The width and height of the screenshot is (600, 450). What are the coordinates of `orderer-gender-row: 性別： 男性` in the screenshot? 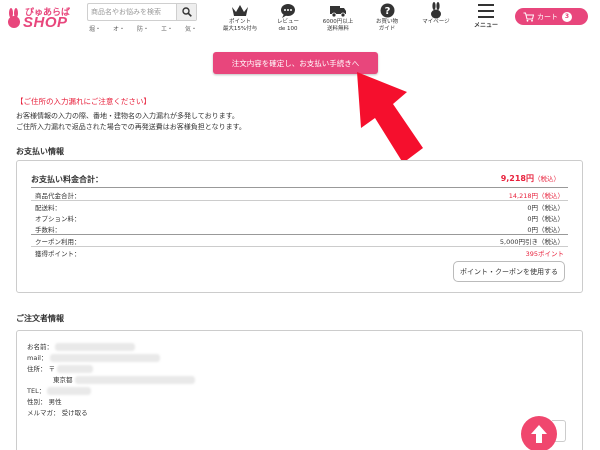 It's located at (44, 401).